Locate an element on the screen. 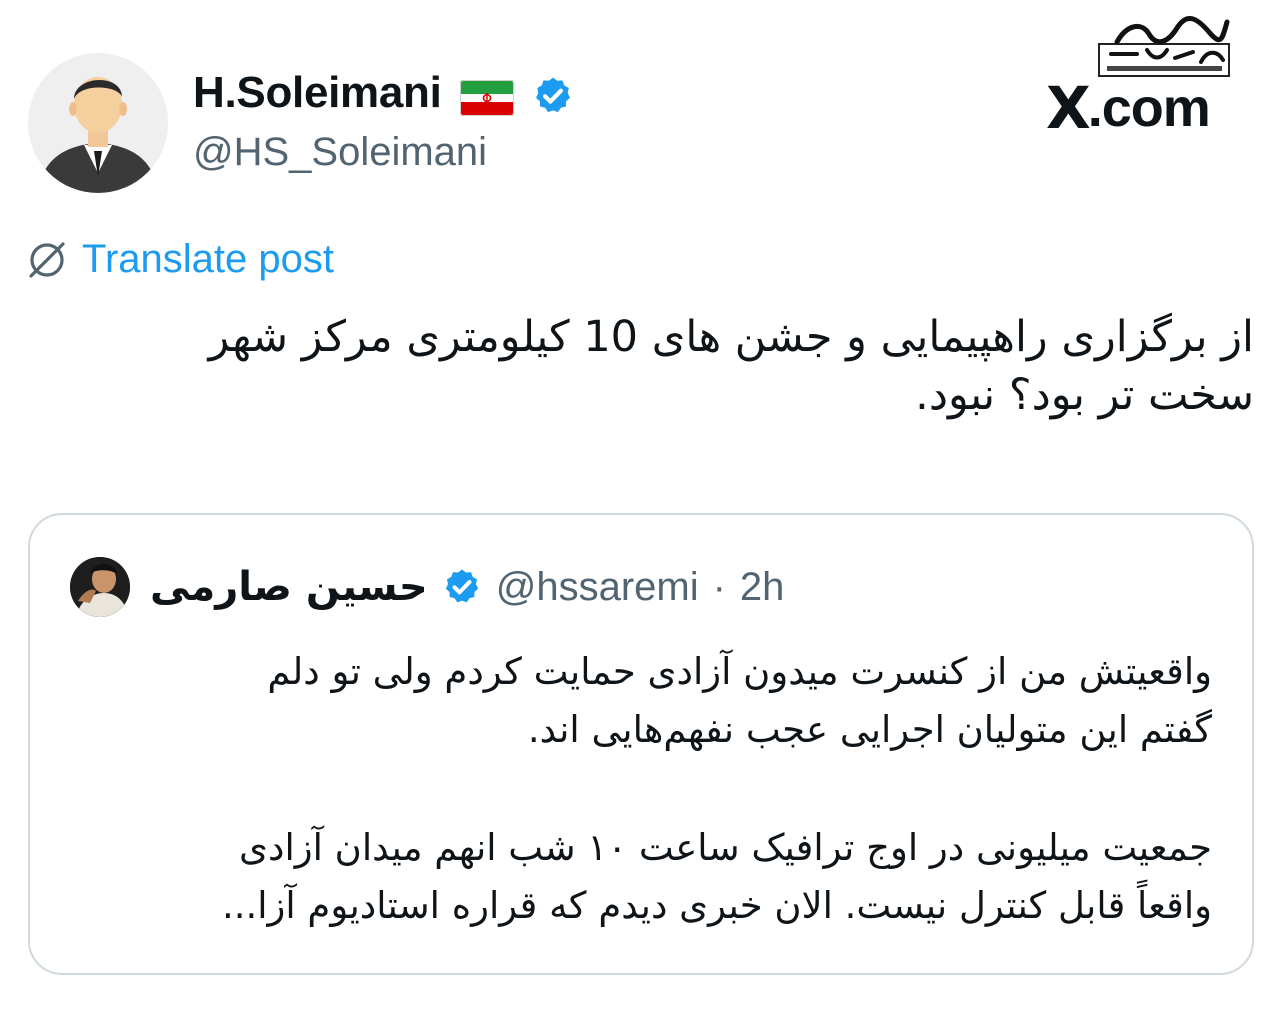  author-avatar is located at coordinates (98, 123).